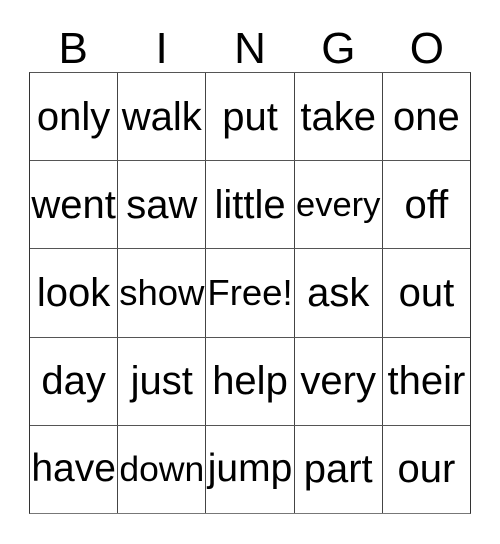  I want to click on bingo-row: look show Free! ask out, so click(250, 292).